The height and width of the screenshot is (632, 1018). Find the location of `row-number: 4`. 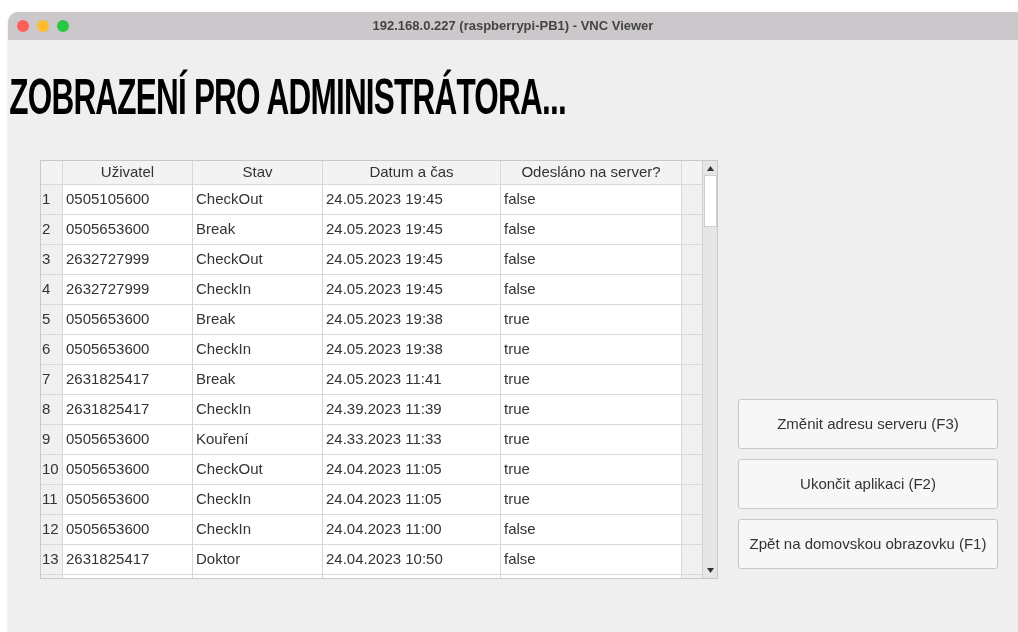

row-number: 4 is located at coordinates (52, 289).